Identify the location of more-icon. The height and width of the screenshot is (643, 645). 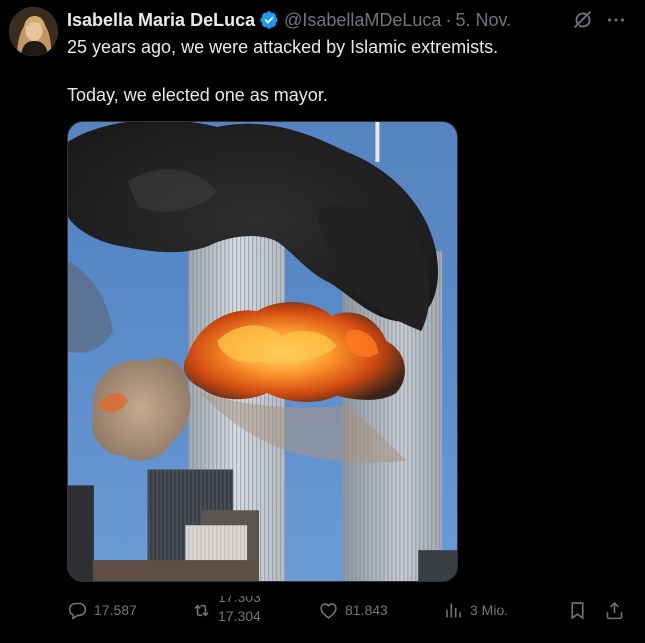
(616, 20).